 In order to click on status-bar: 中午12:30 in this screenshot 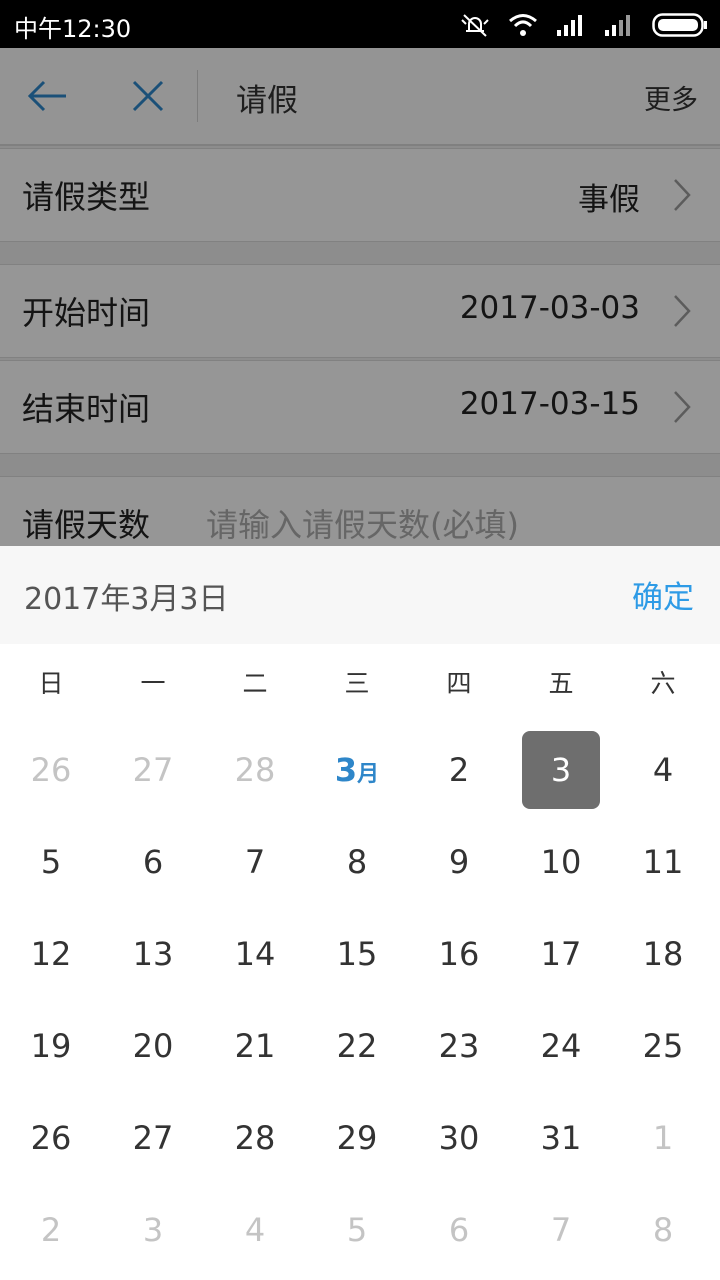, I will do `click(360, 24)`.